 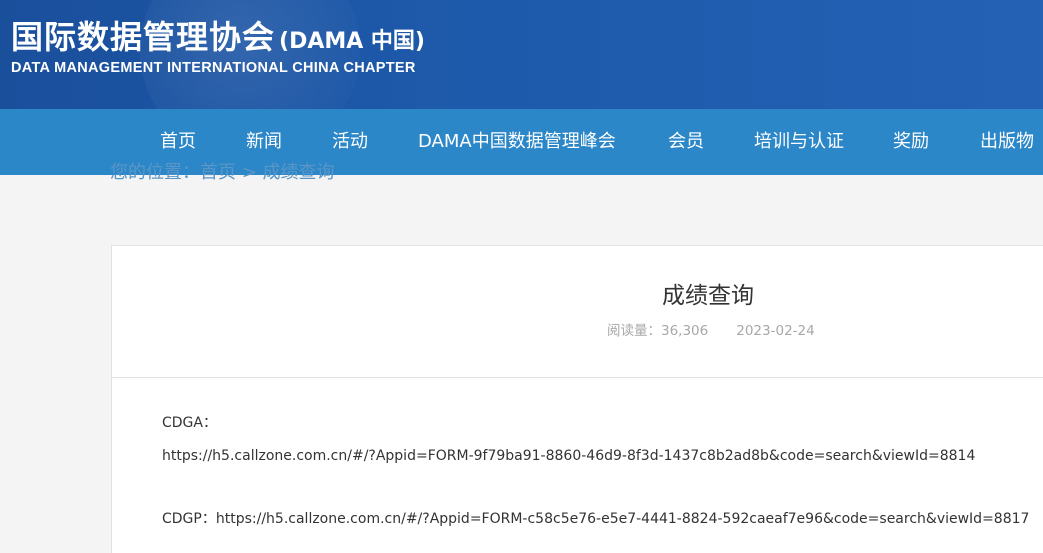 I want to click on nav-item-members: 会员, so click(x=686, y=142).